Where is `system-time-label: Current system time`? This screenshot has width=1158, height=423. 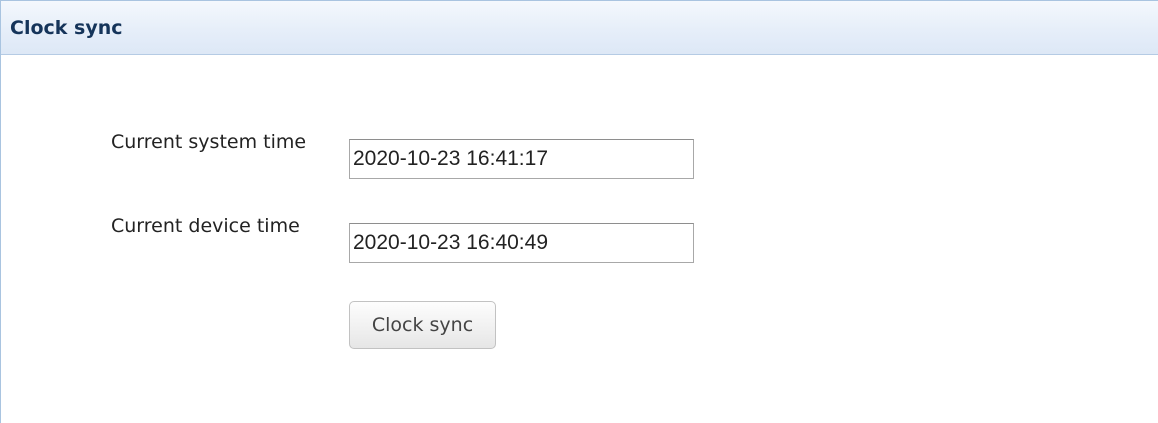
system-time-label: Current system time is located at coordinates (209, 142).